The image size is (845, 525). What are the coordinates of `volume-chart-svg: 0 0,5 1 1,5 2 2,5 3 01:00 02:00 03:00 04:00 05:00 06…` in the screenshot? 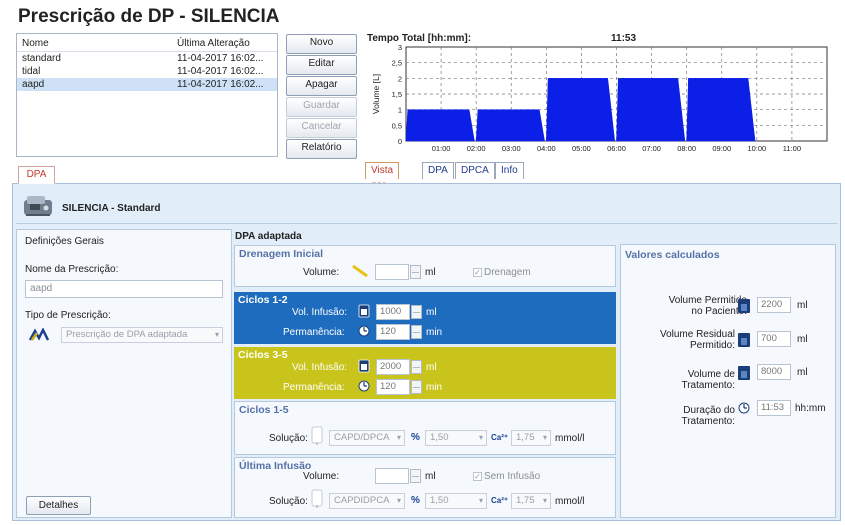 It's located at (599, 98).